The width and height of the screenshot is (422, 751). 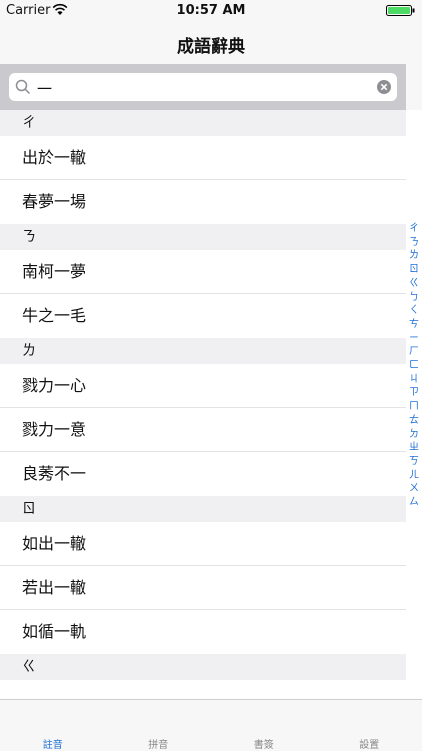 I want to click on section-header: ㄌ, so click(x=203, y=351).